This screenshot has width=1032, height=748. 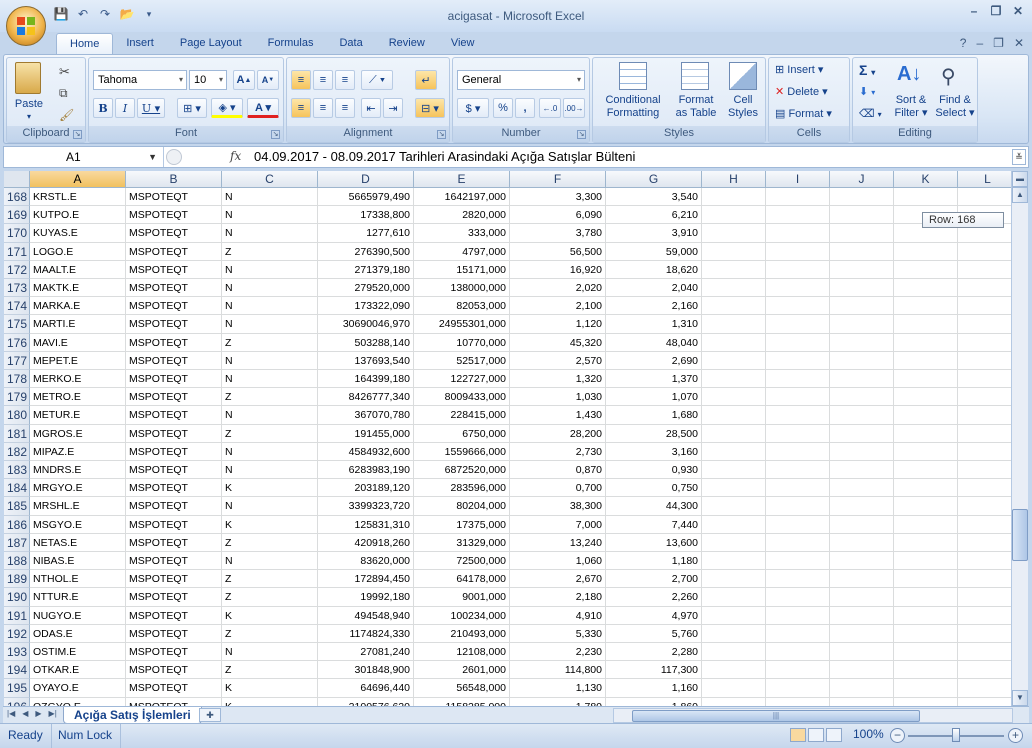 What do you see at coordinates (17, 397) in the screenshot?
I see `row-header: 179` at bounding box center [17, 397].